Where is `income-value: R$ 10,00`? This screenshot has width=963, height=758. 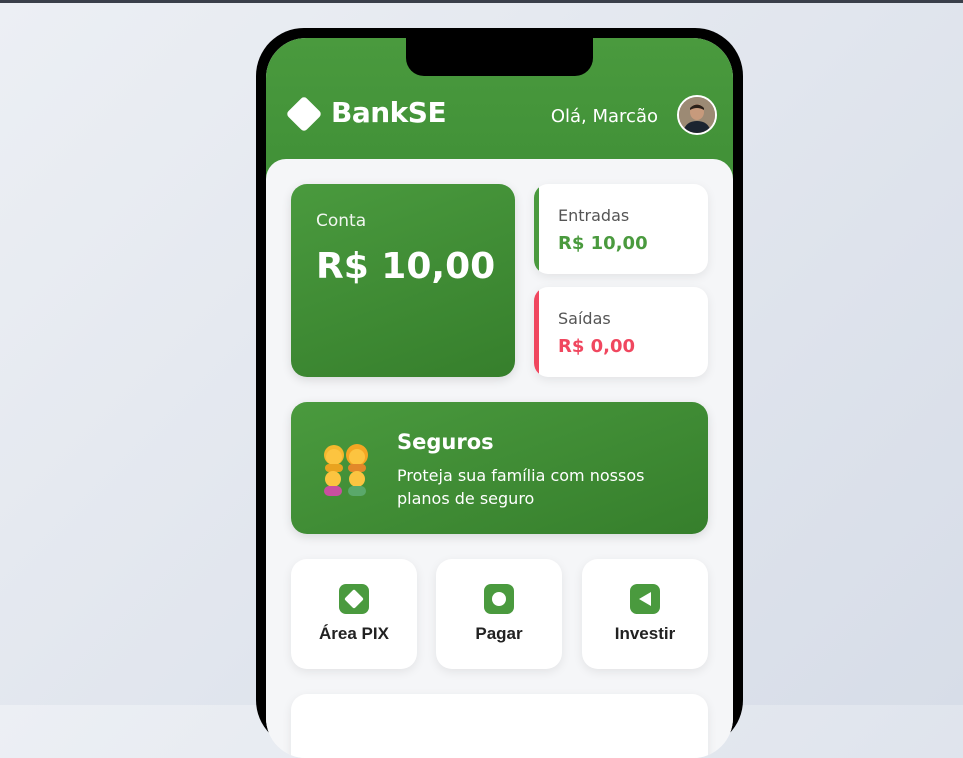 income-value: R$ 10,00 is located at coordinates (603, 243).